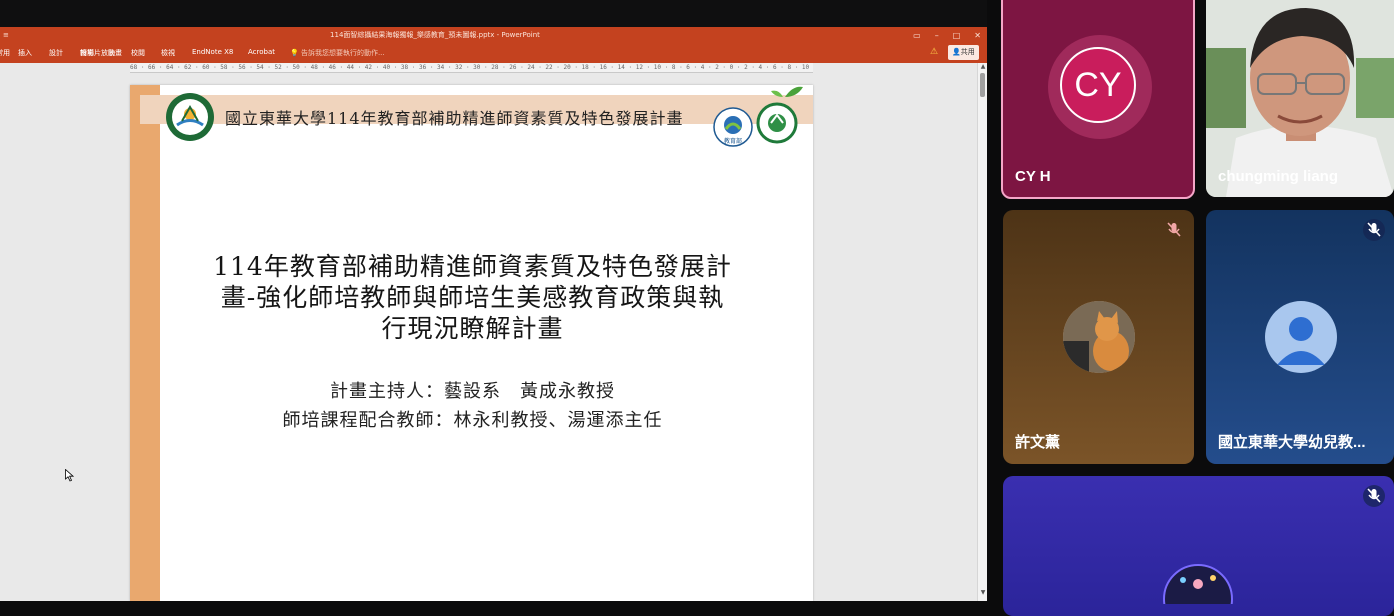  I want to click on default-person-icon, so click(1301, 341).